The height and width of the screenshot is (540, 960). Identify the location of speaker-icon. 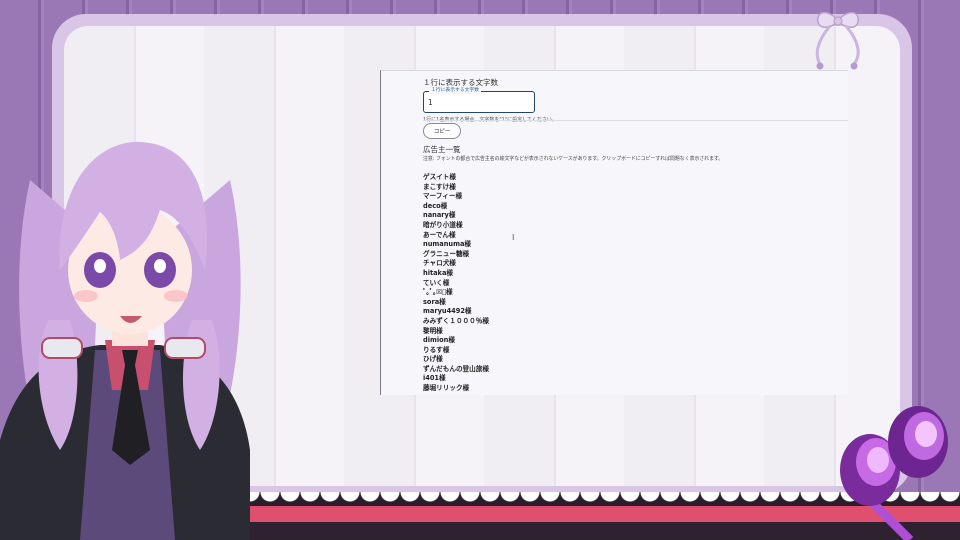
(894, 473).